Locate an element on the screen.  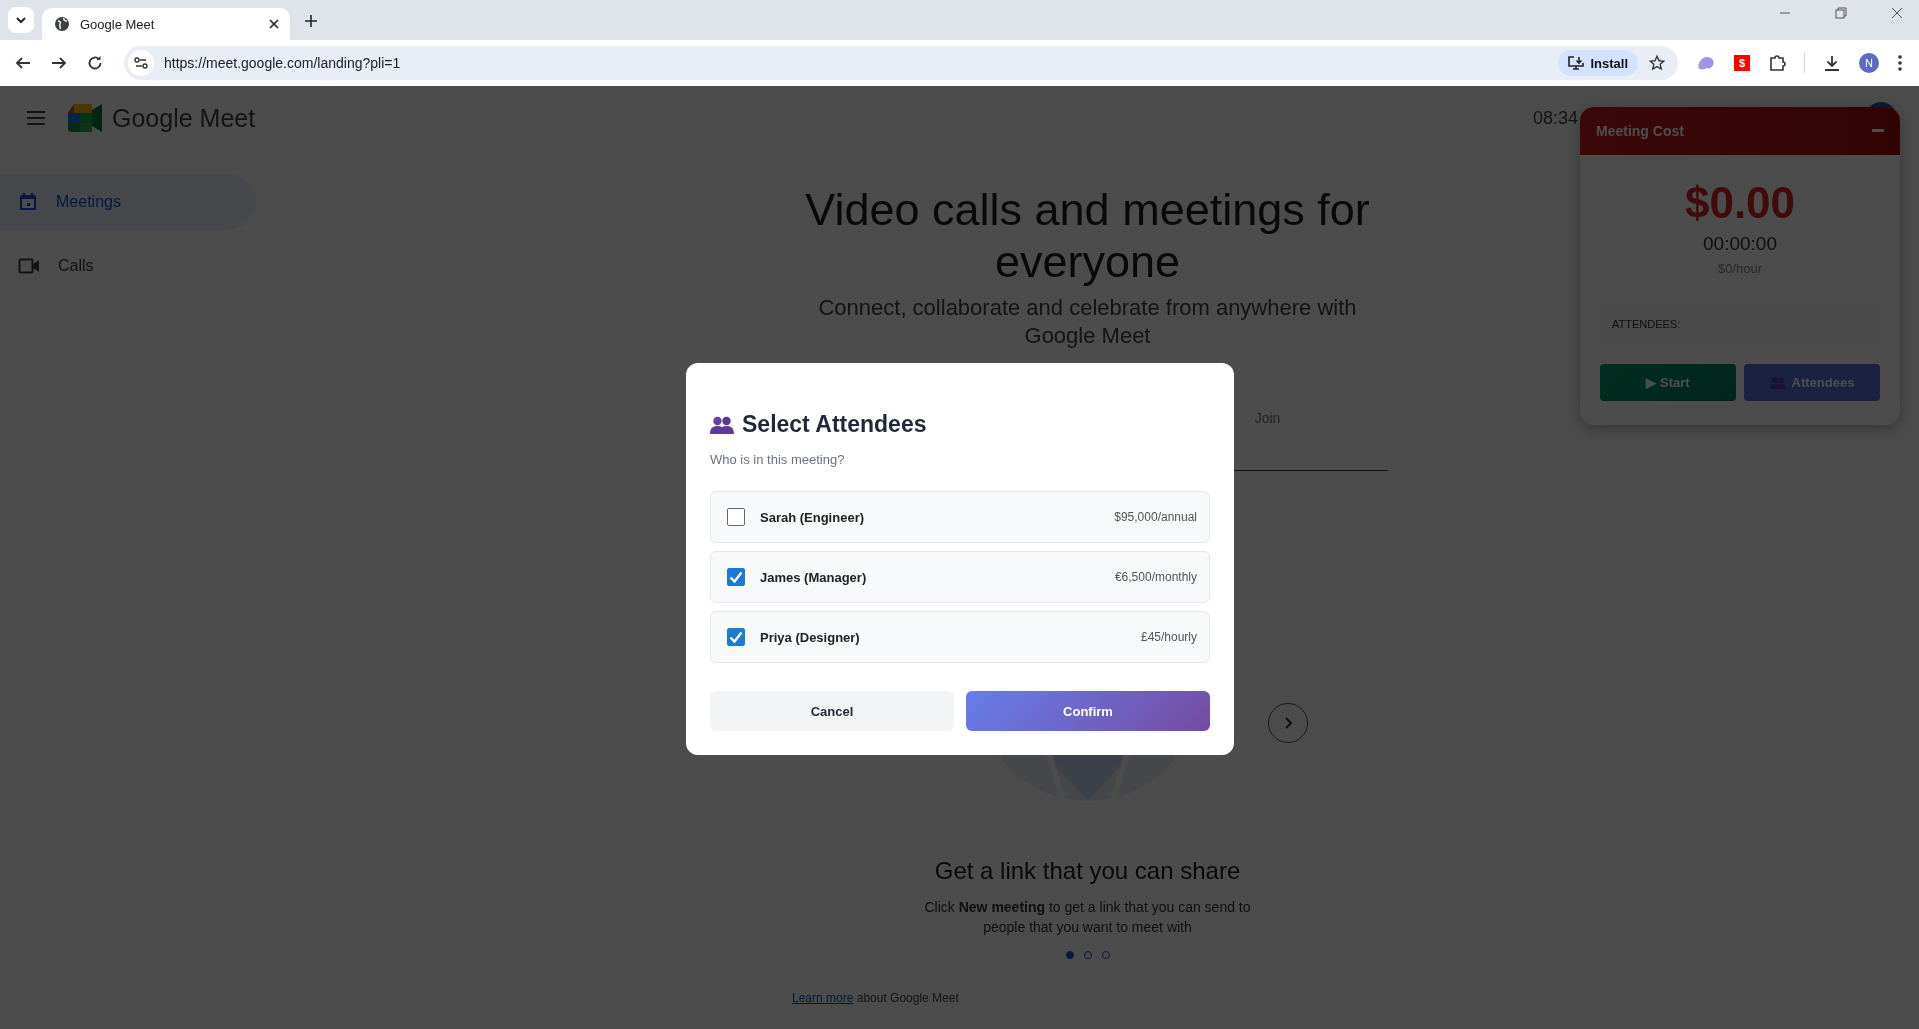
address-bar: https://meet.google.com/landing?pli=1 Install is located at coordinates (901, 63).